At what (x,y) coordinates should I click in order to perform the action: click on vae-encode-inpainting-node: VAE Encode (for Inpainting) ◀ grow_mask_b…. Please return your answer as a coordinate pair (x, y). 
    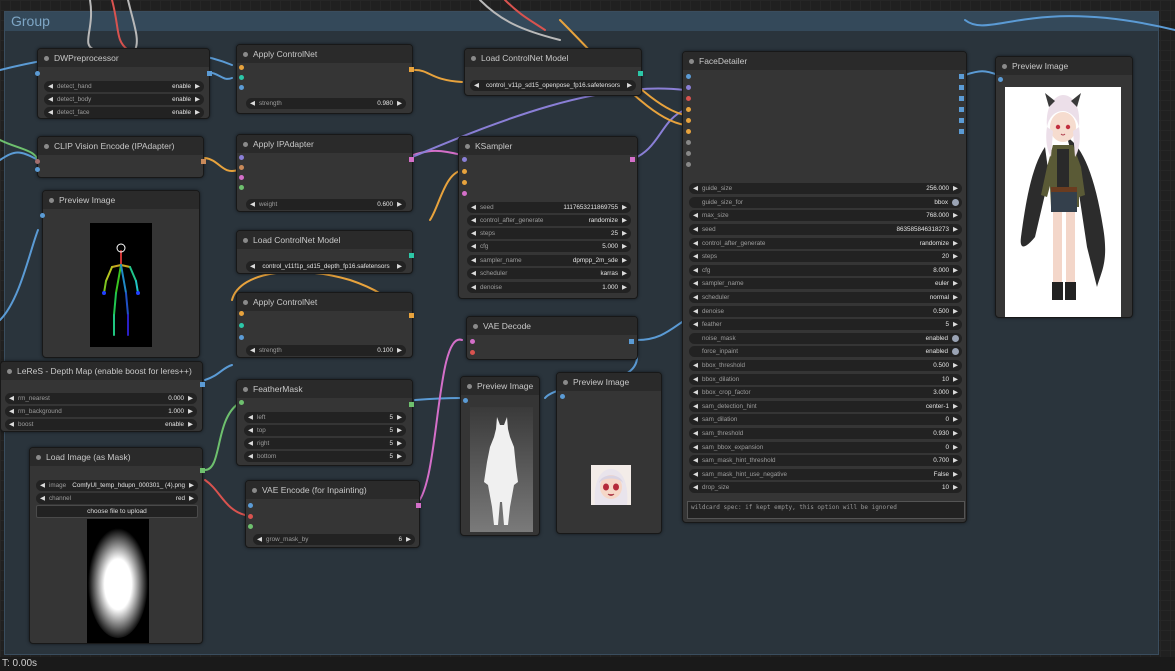
    Looking at the image, I should click on (333, 514).